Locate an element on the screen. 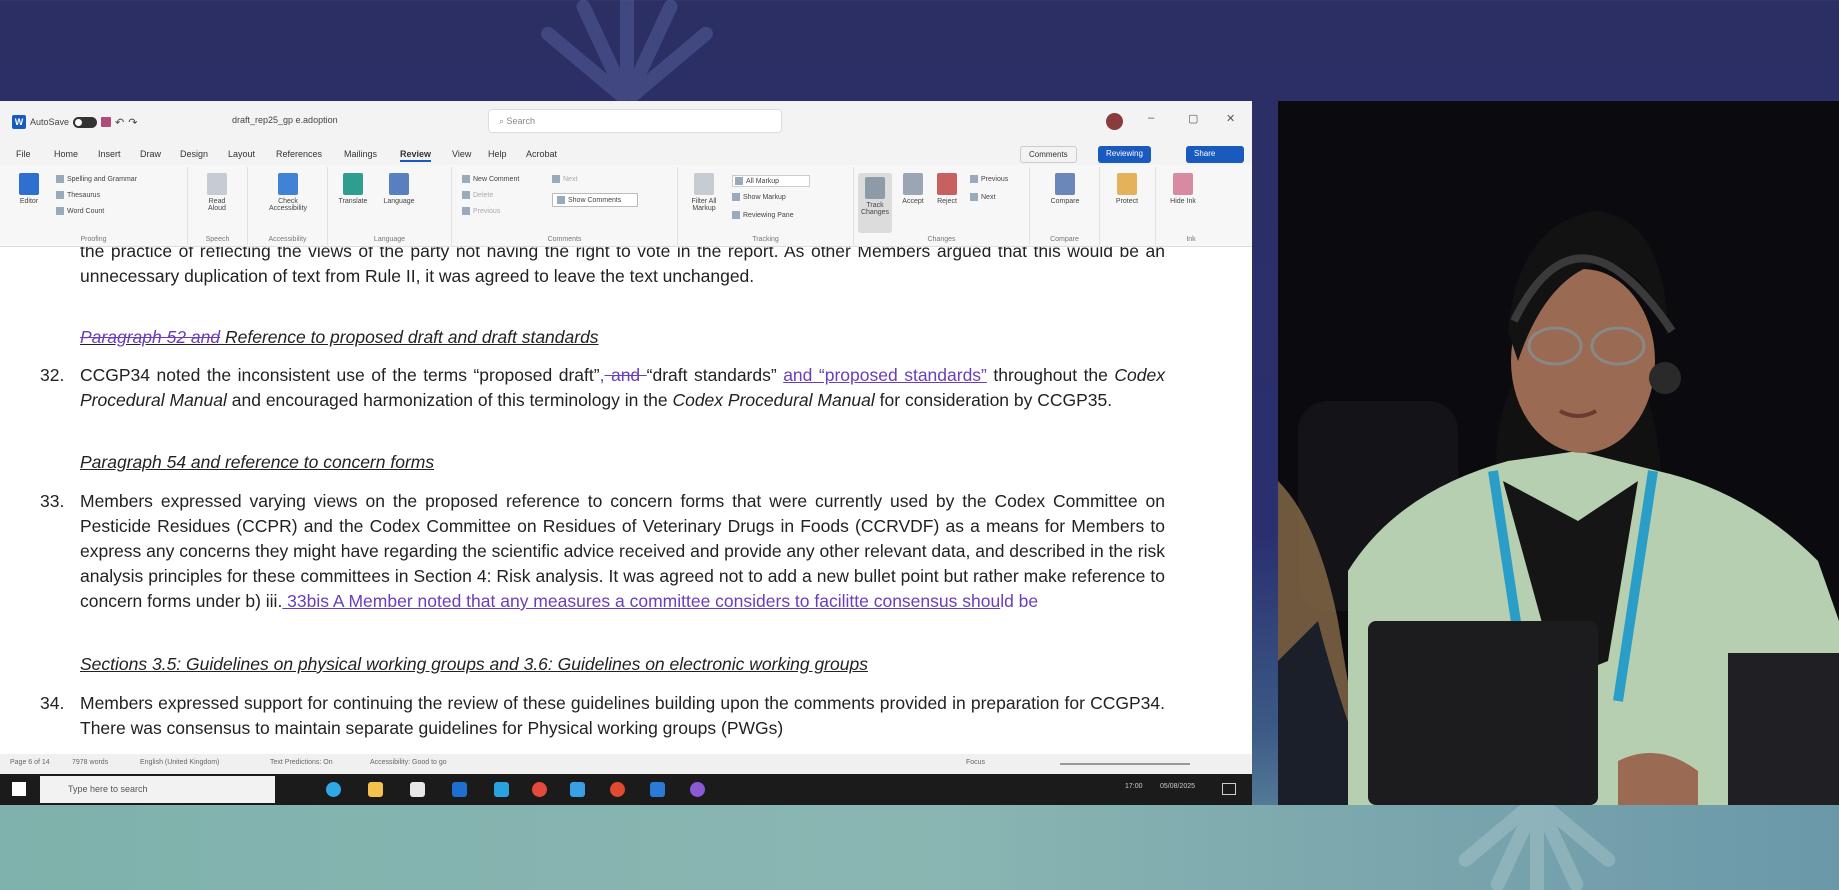  reject-button: Reject is located at coordinates (947, 189).